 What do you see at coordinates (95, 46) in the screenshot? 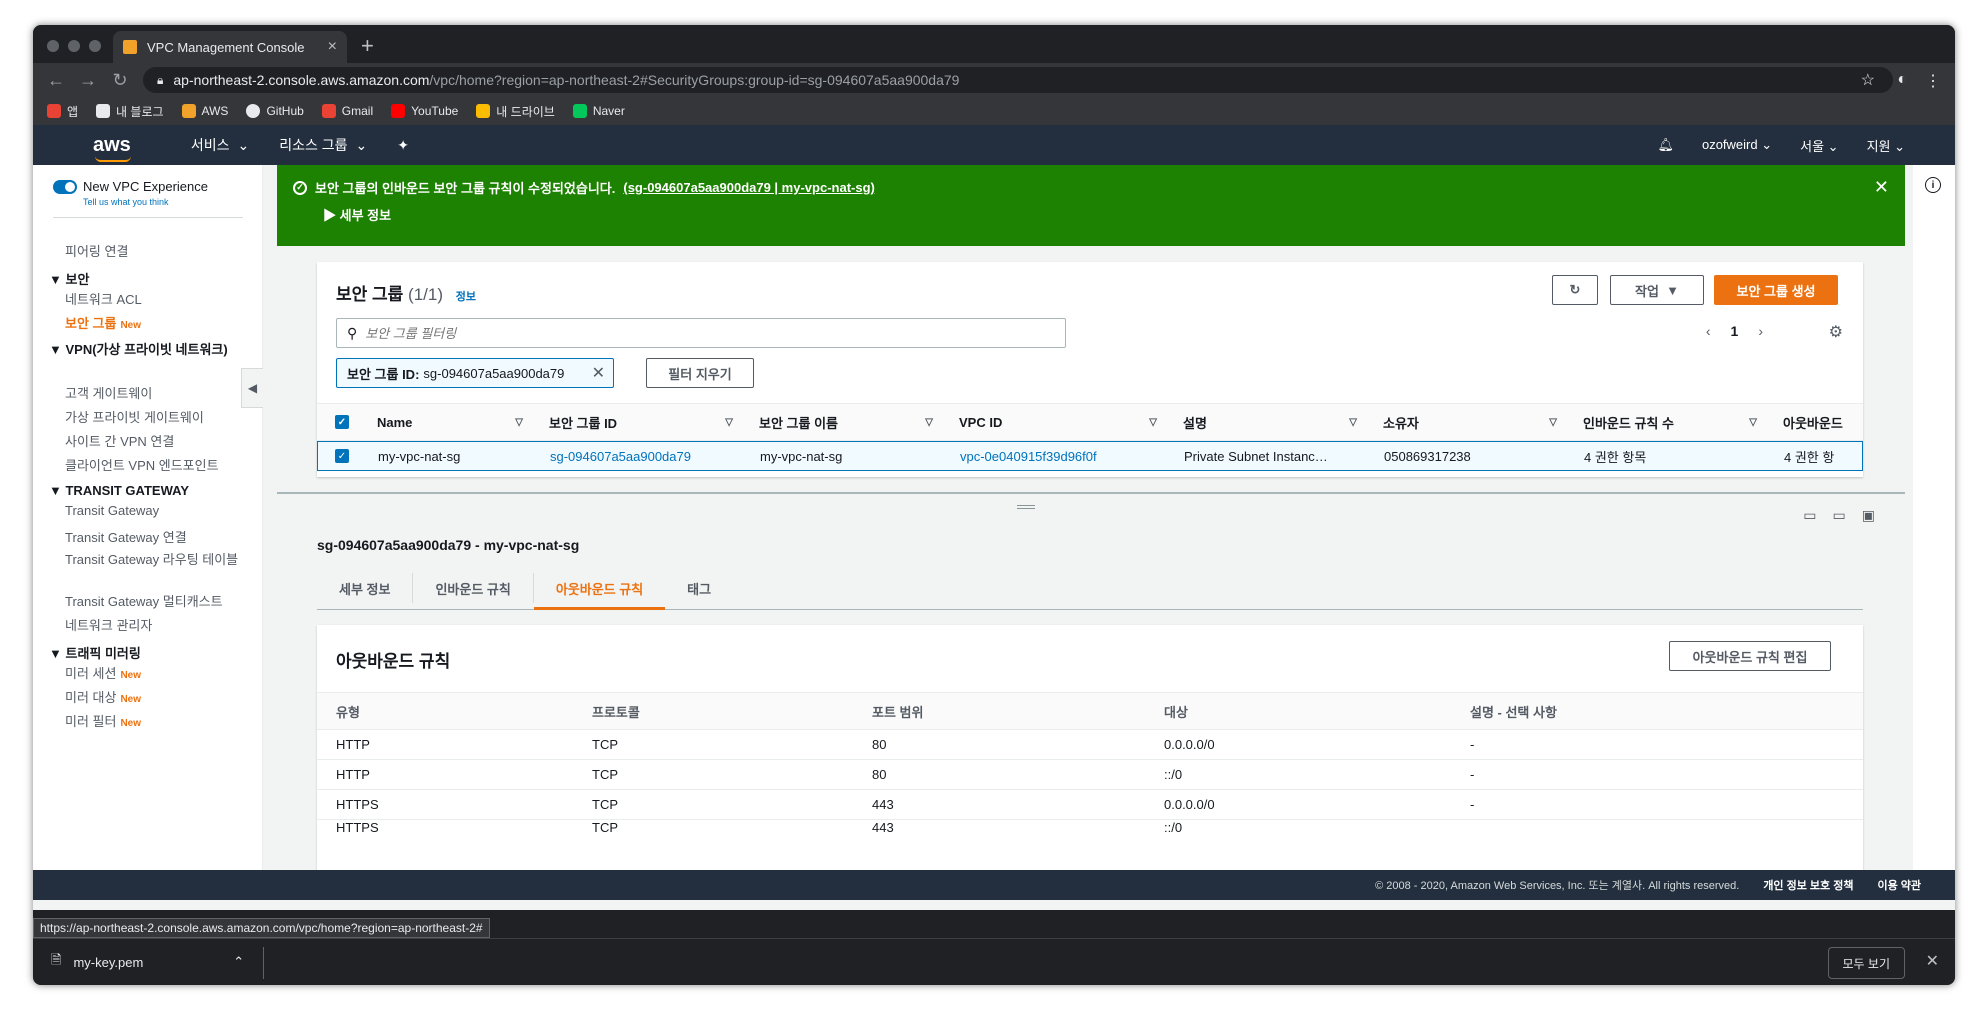
I see `maximize-window-button` at bounding box center [95, 46].